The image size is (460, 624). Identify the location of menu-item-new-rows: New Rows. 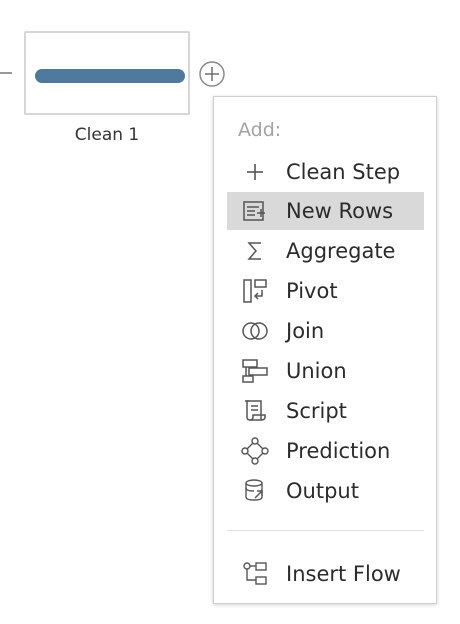
(325, 211).